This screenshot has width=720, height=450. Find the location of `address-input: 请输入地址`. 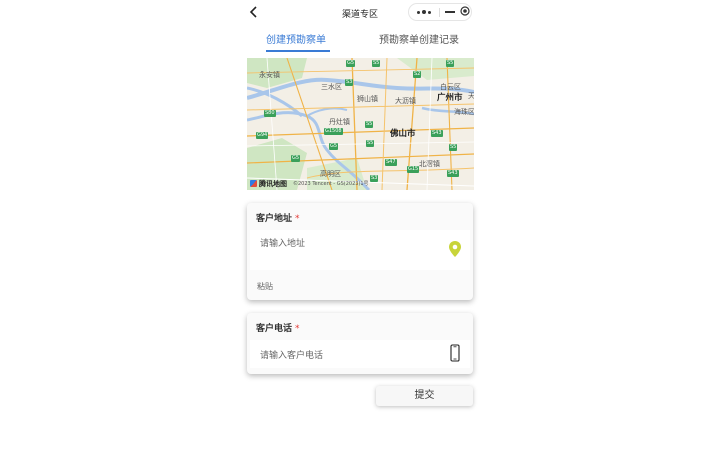

address-input: 请输入地址 is located at coordinates (360, 250).